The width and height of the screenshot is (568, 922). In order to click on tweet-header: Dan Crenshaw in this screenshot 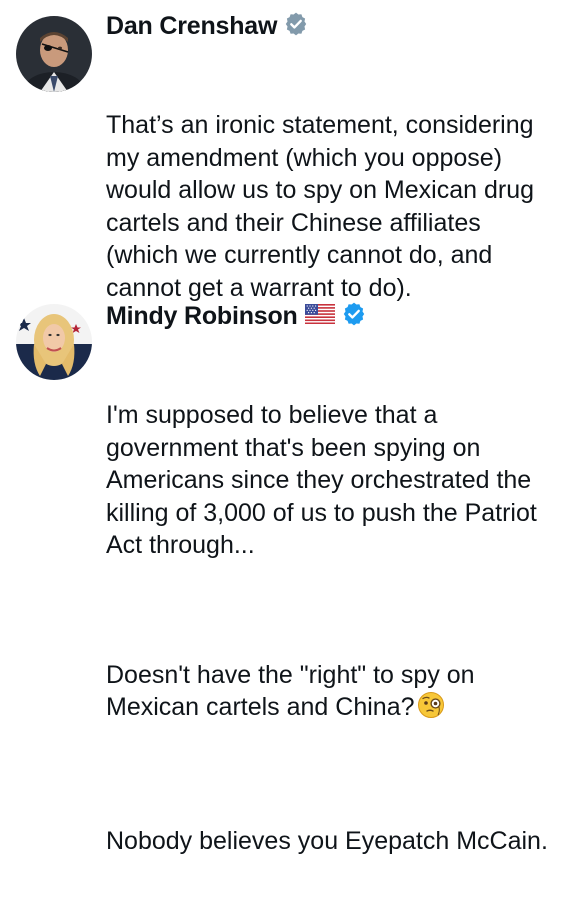, I will do `click(331, 26)`.